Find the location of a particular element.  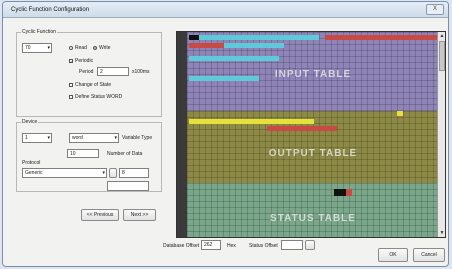

output-table-region: OUTPUT TABLE is located at coordinates (313, 147).